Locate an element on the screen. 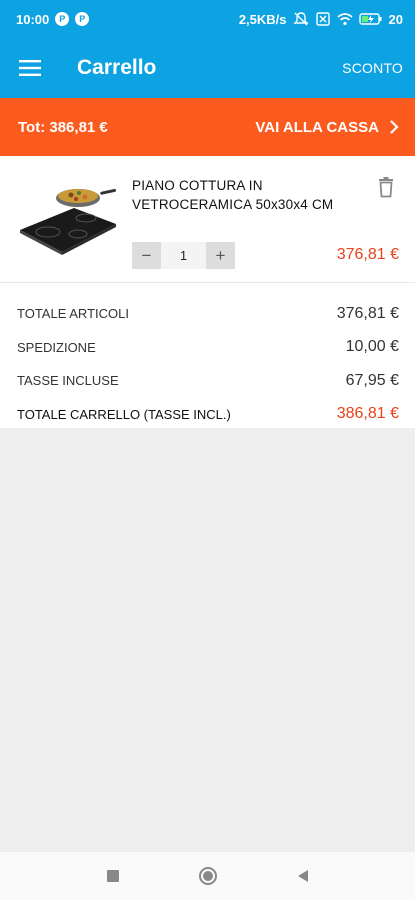  item-price: 376,81 € is located at coordinates (367, 254).